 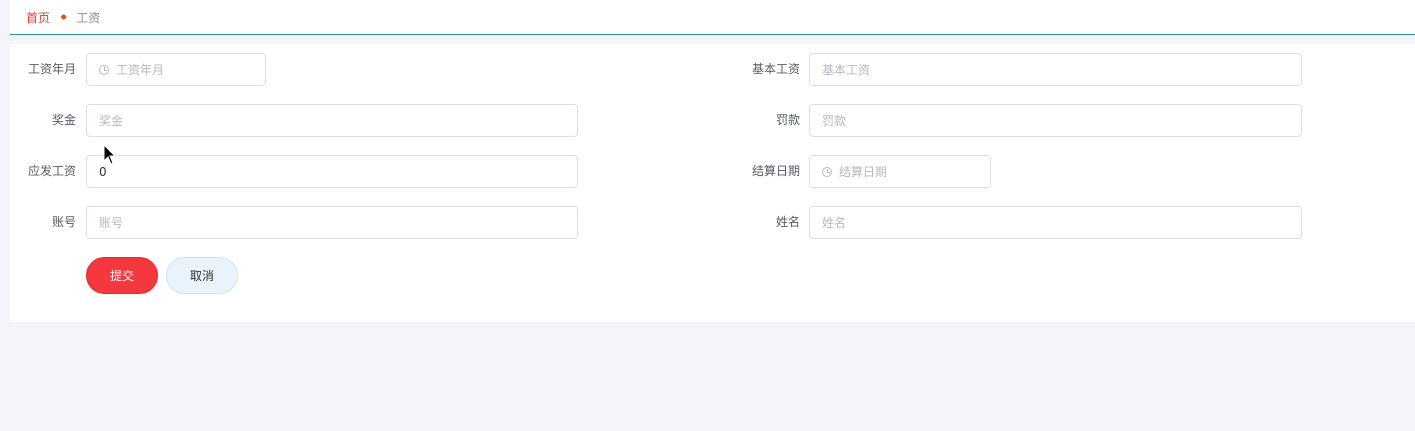 What do you see at coordinates (775, 171) in the screenshot?
I see `settlement-date-label: 结算日期` at bounding box center [775, 171].